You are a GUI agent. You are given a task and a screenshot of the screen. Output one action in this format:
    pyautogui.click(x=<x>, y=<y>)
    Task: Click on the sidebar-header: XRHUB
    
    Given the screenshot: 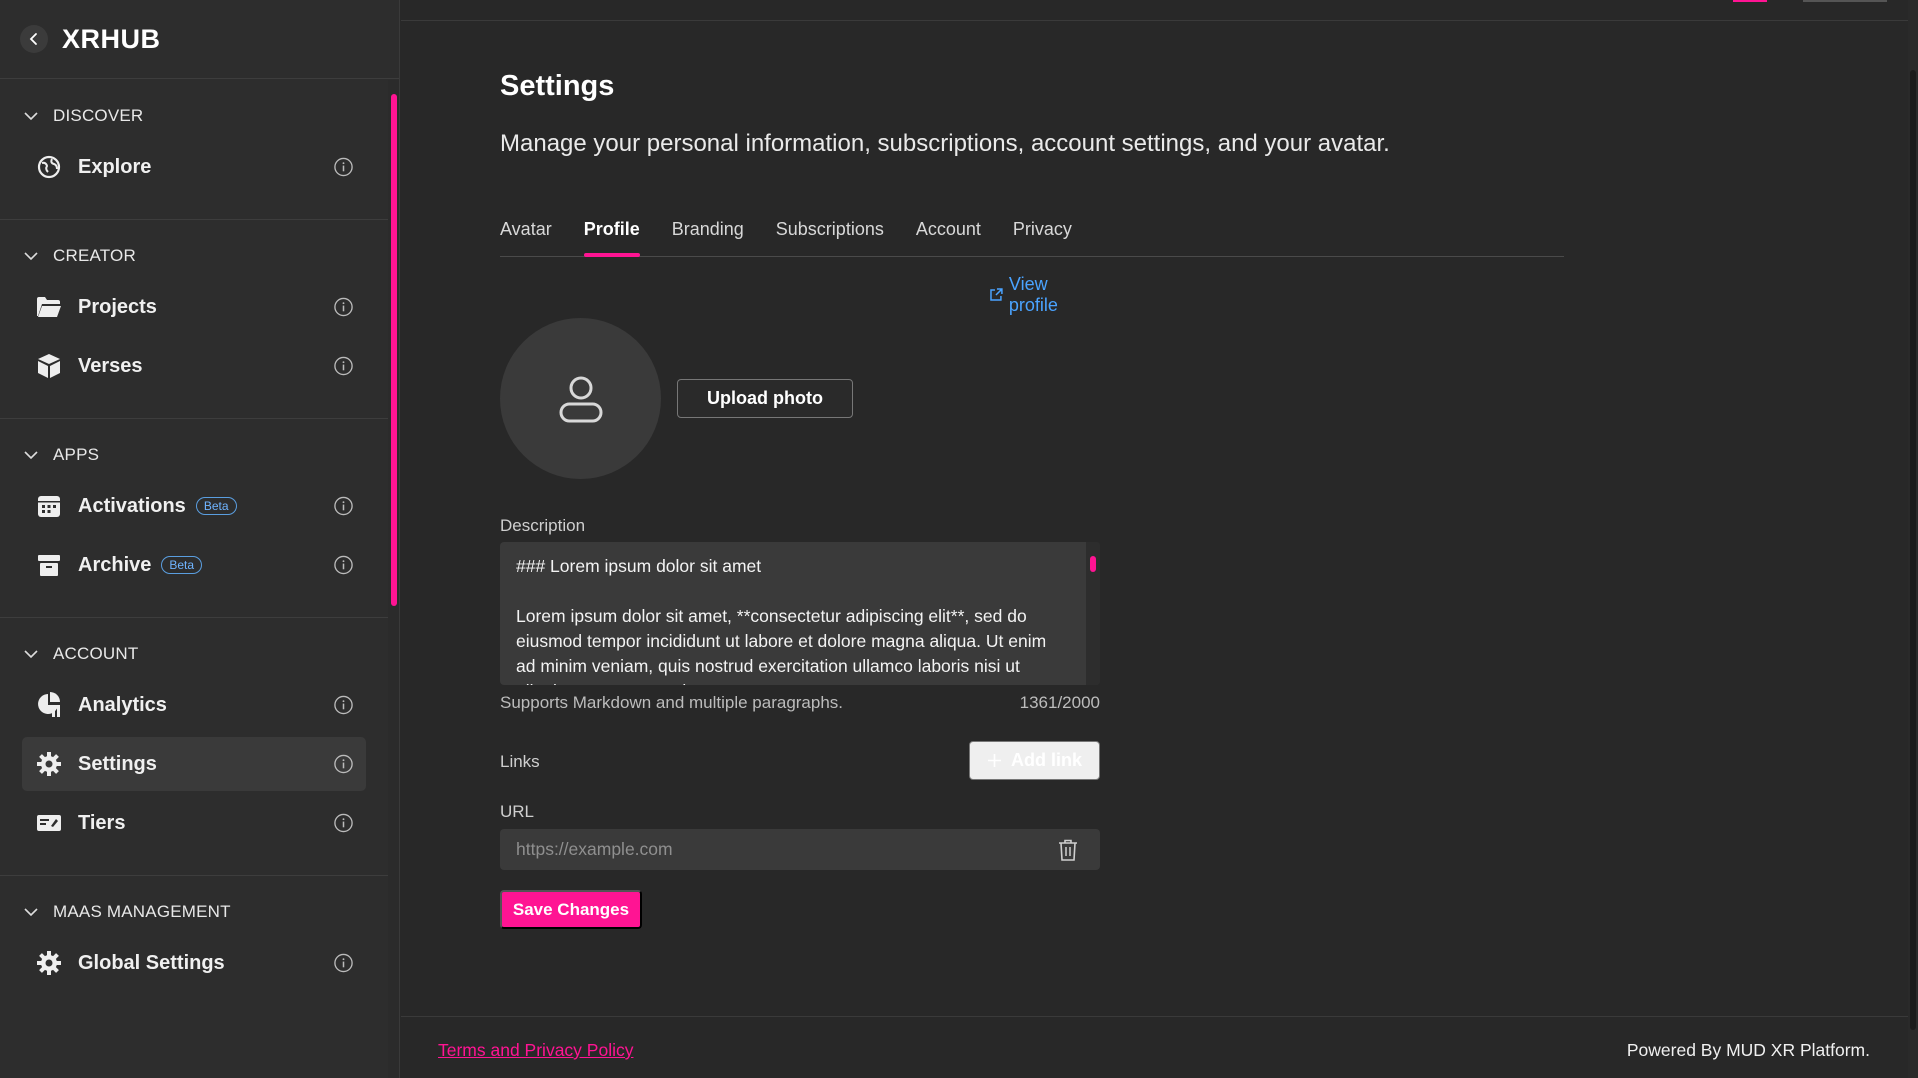 What is the action you would take?
    pyautogui.click(x=199, y=39)
    